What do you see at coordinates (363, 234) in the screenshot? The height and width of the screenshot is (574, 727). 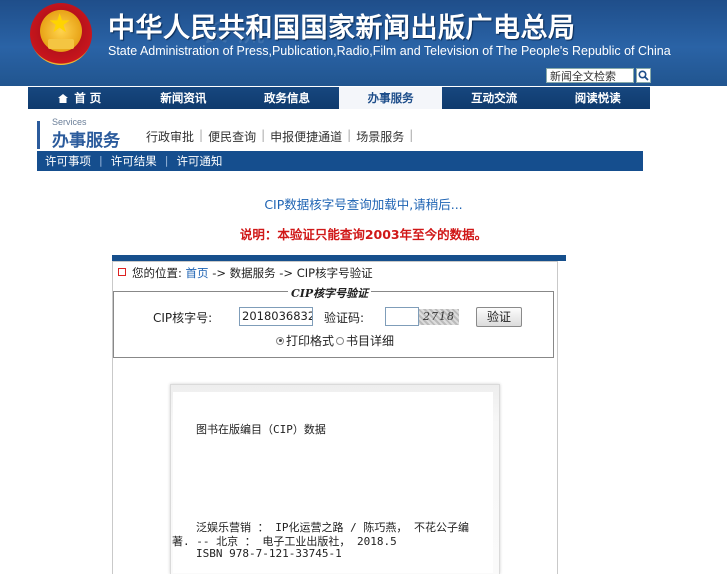 I see `note-message: 说明：本验证只能查询2003年至今的数据。` at bounding box center [363, 234].